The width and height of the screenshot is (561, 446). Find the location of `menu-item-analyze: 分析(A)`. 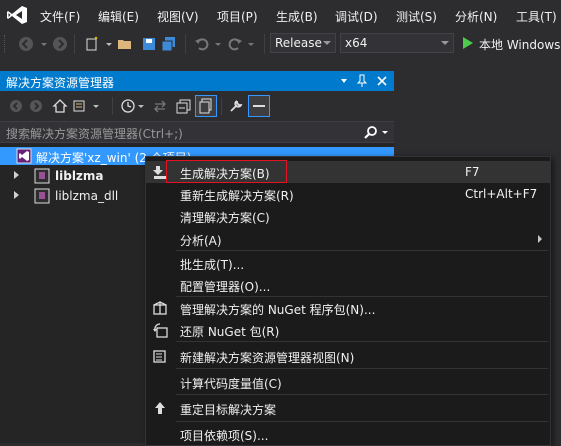

menu-item-analyze: 分析(A) is located at coordinates (348, 239).